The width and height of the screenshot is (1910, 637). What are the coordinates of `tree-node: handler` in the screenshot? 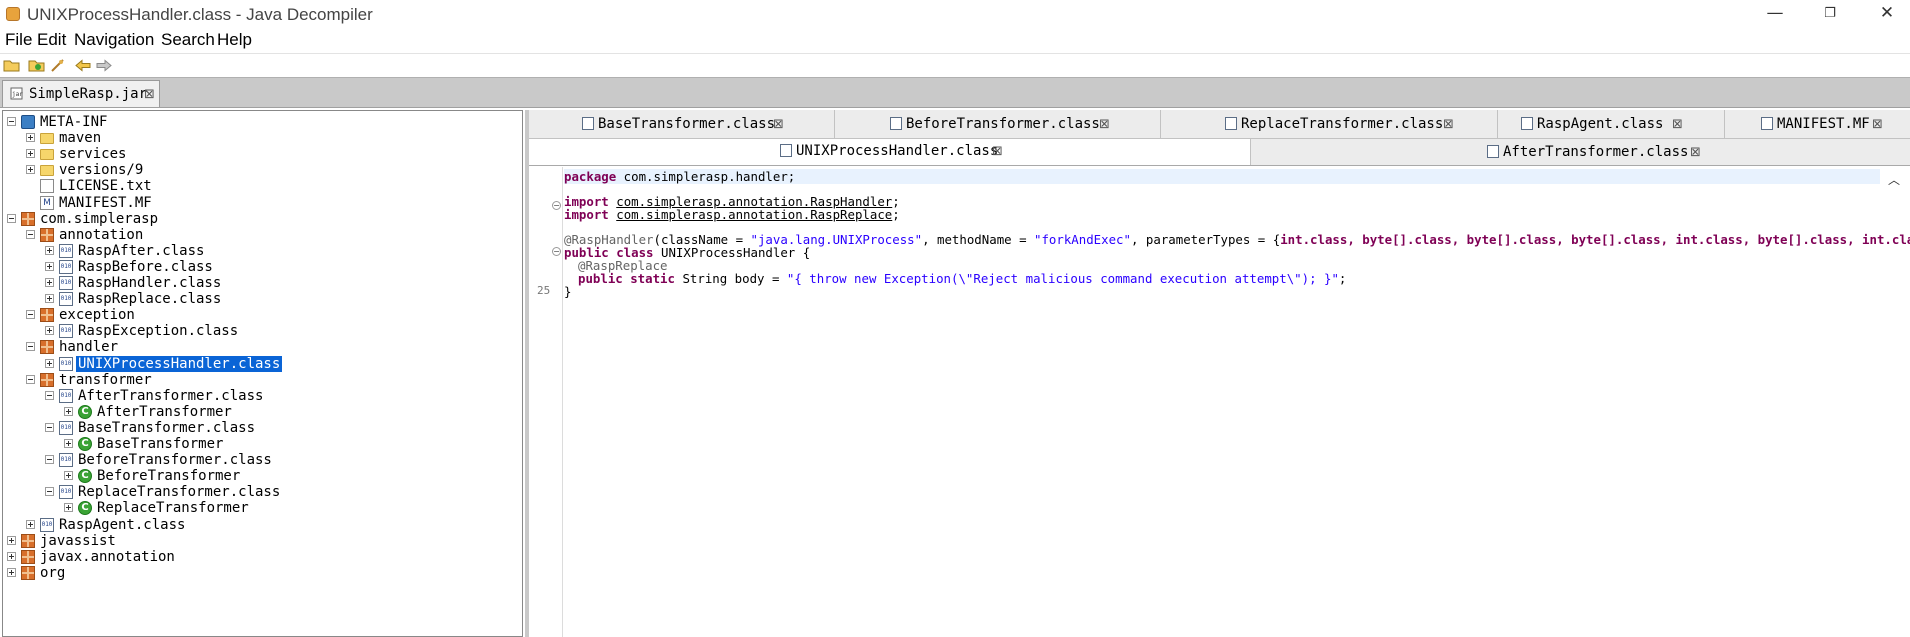 It's located at (266, 347).